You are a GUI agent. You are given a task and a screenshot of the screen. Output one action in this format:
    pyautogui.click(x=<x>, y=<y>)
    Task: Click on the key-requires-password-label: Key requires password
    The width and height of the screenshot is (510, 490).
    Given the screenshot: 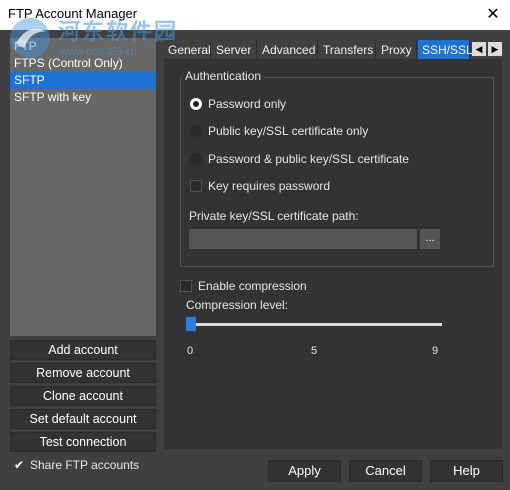 What is the action you would take?
    pyautogui.click(x=269, y=185)
    